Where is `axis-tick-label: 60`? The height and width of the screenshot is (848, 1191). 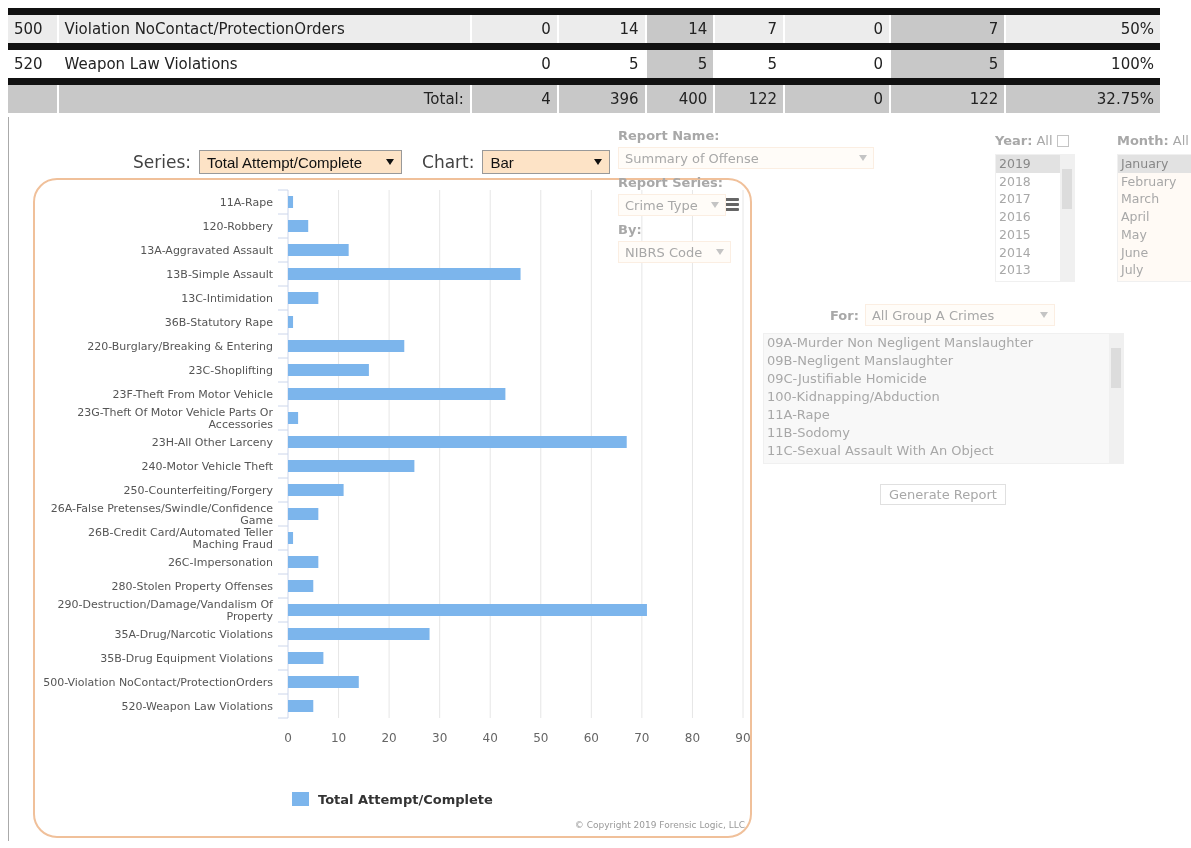 axis-tick-label: 60 is located at coordinates (591, 738).